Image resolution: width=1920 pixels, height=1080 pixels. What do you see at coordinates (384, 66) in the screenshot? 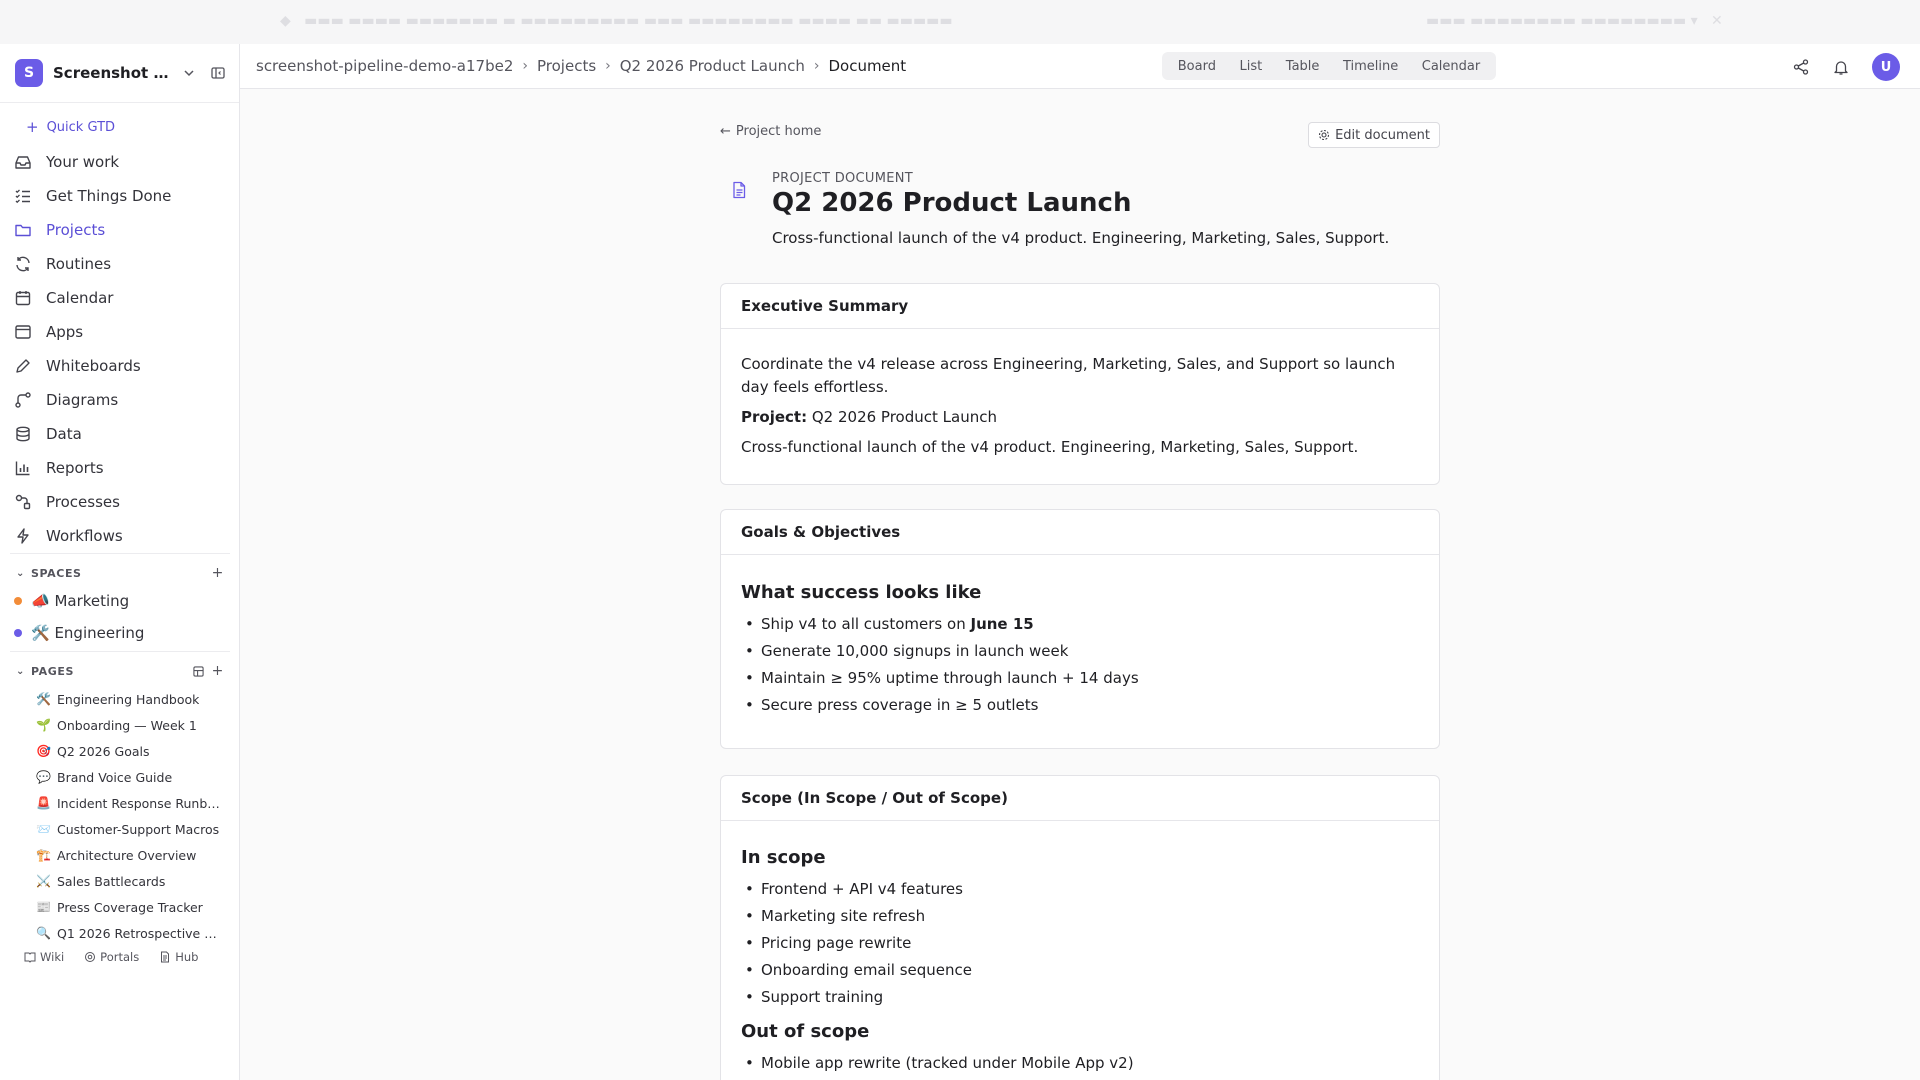
I see `breadcrumb-workspace: screenshot-pipeline-demo-a17be2` at bounding box center [384, 66].